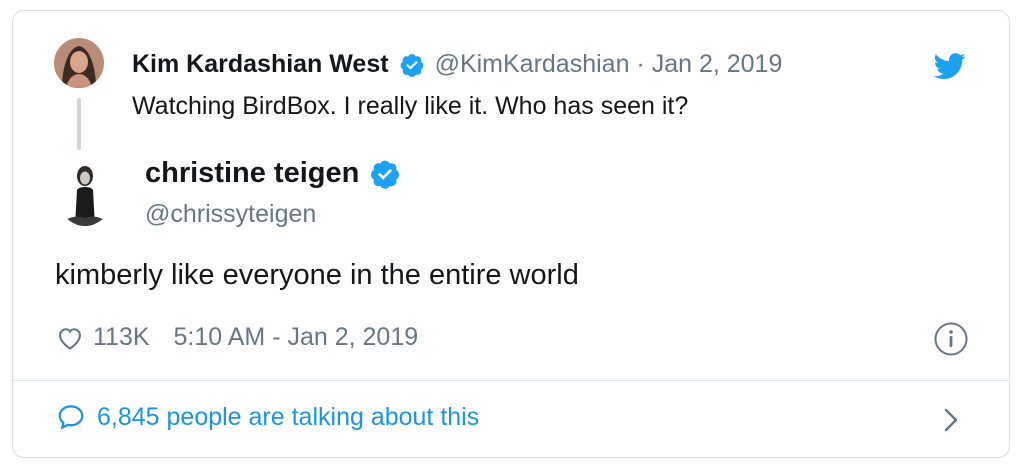 This screenshot has width=1022, height=468. I want to click on quoted-handle-date: @KimKardashian · Jan 2, 2019, so click(609, 64).